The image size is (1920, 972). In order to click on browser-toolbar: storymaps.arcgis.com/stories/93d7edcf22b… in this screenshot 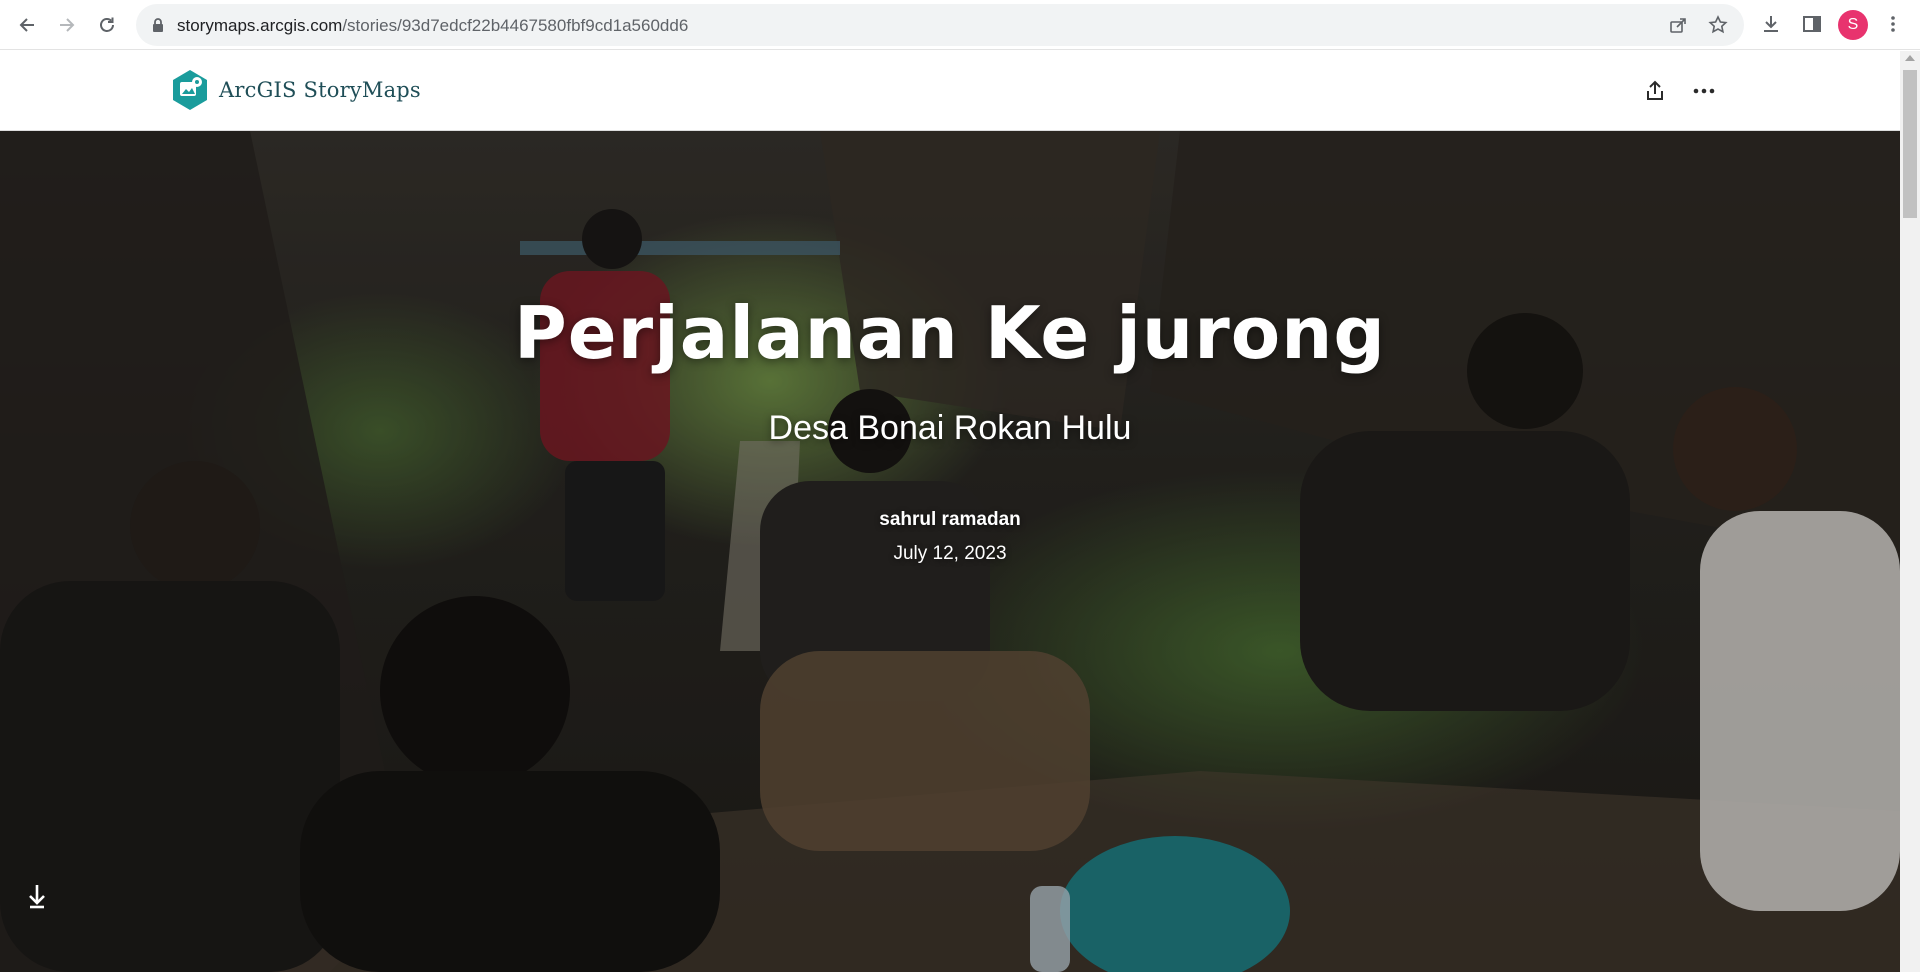, I will do `click(960, 25)`.